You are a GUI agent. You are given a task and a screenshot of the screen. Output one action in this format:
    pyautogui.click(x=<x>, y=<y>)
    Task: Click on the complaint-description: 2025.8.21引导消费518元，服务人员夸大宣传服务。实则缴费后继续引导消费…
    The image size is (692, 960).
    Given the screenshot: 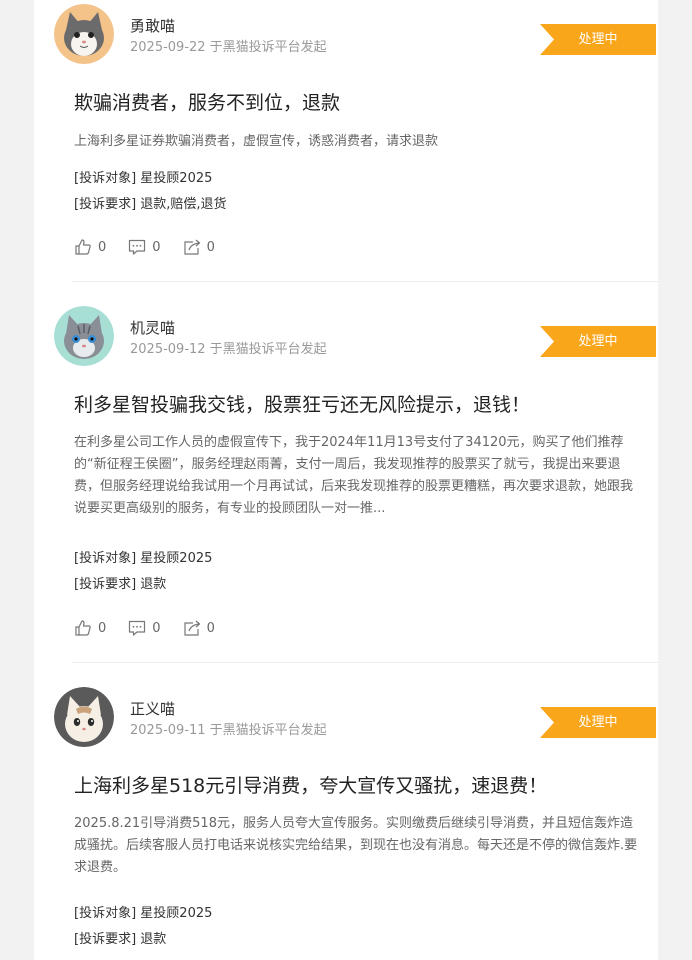 What is the action you would take?
    pyautogui.click(x=358, y=846)
    